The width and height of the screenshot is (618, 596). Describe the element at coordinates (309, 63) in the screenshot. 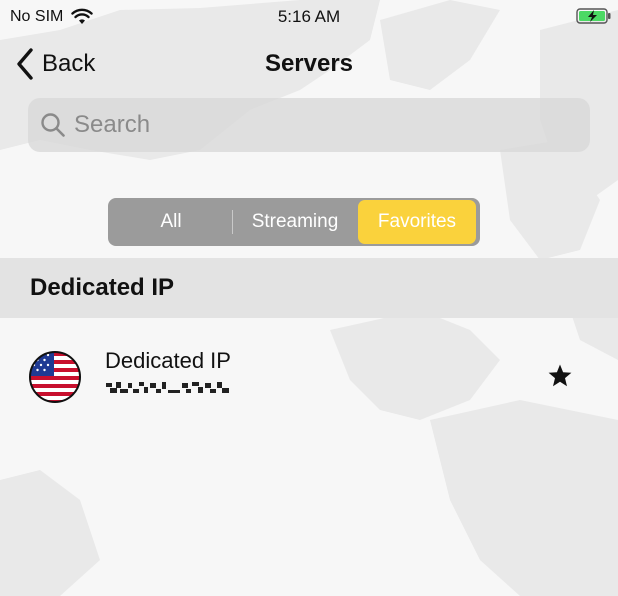

I see `page-title: Servers` at that location.